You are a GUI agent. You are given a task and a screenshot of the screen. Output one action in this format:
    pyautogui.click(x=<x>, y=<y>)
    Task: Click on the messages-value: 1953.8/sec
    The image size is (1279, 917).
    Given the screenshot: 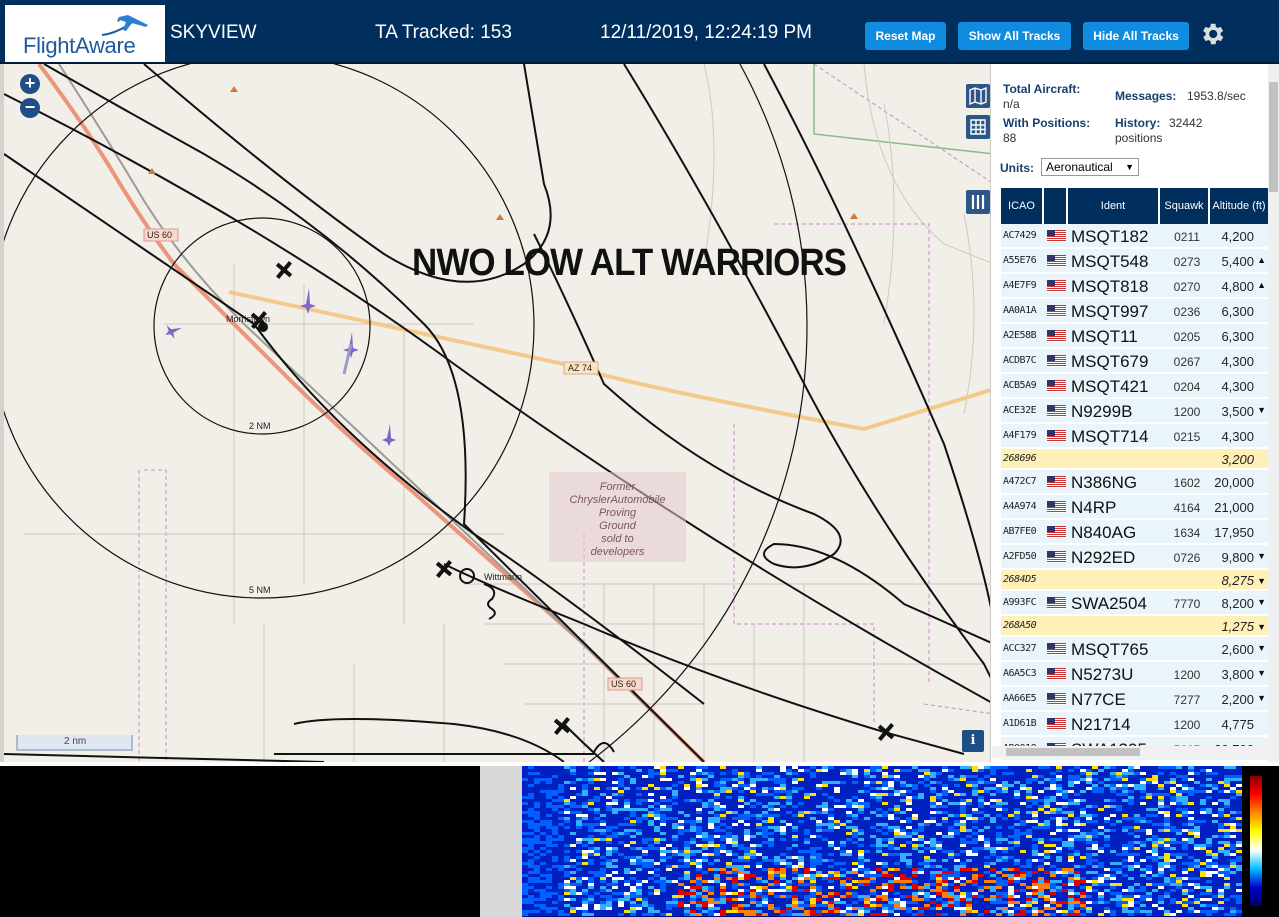 What is the action you would take?
    pyautogui.click(x=1216, y=96)
    